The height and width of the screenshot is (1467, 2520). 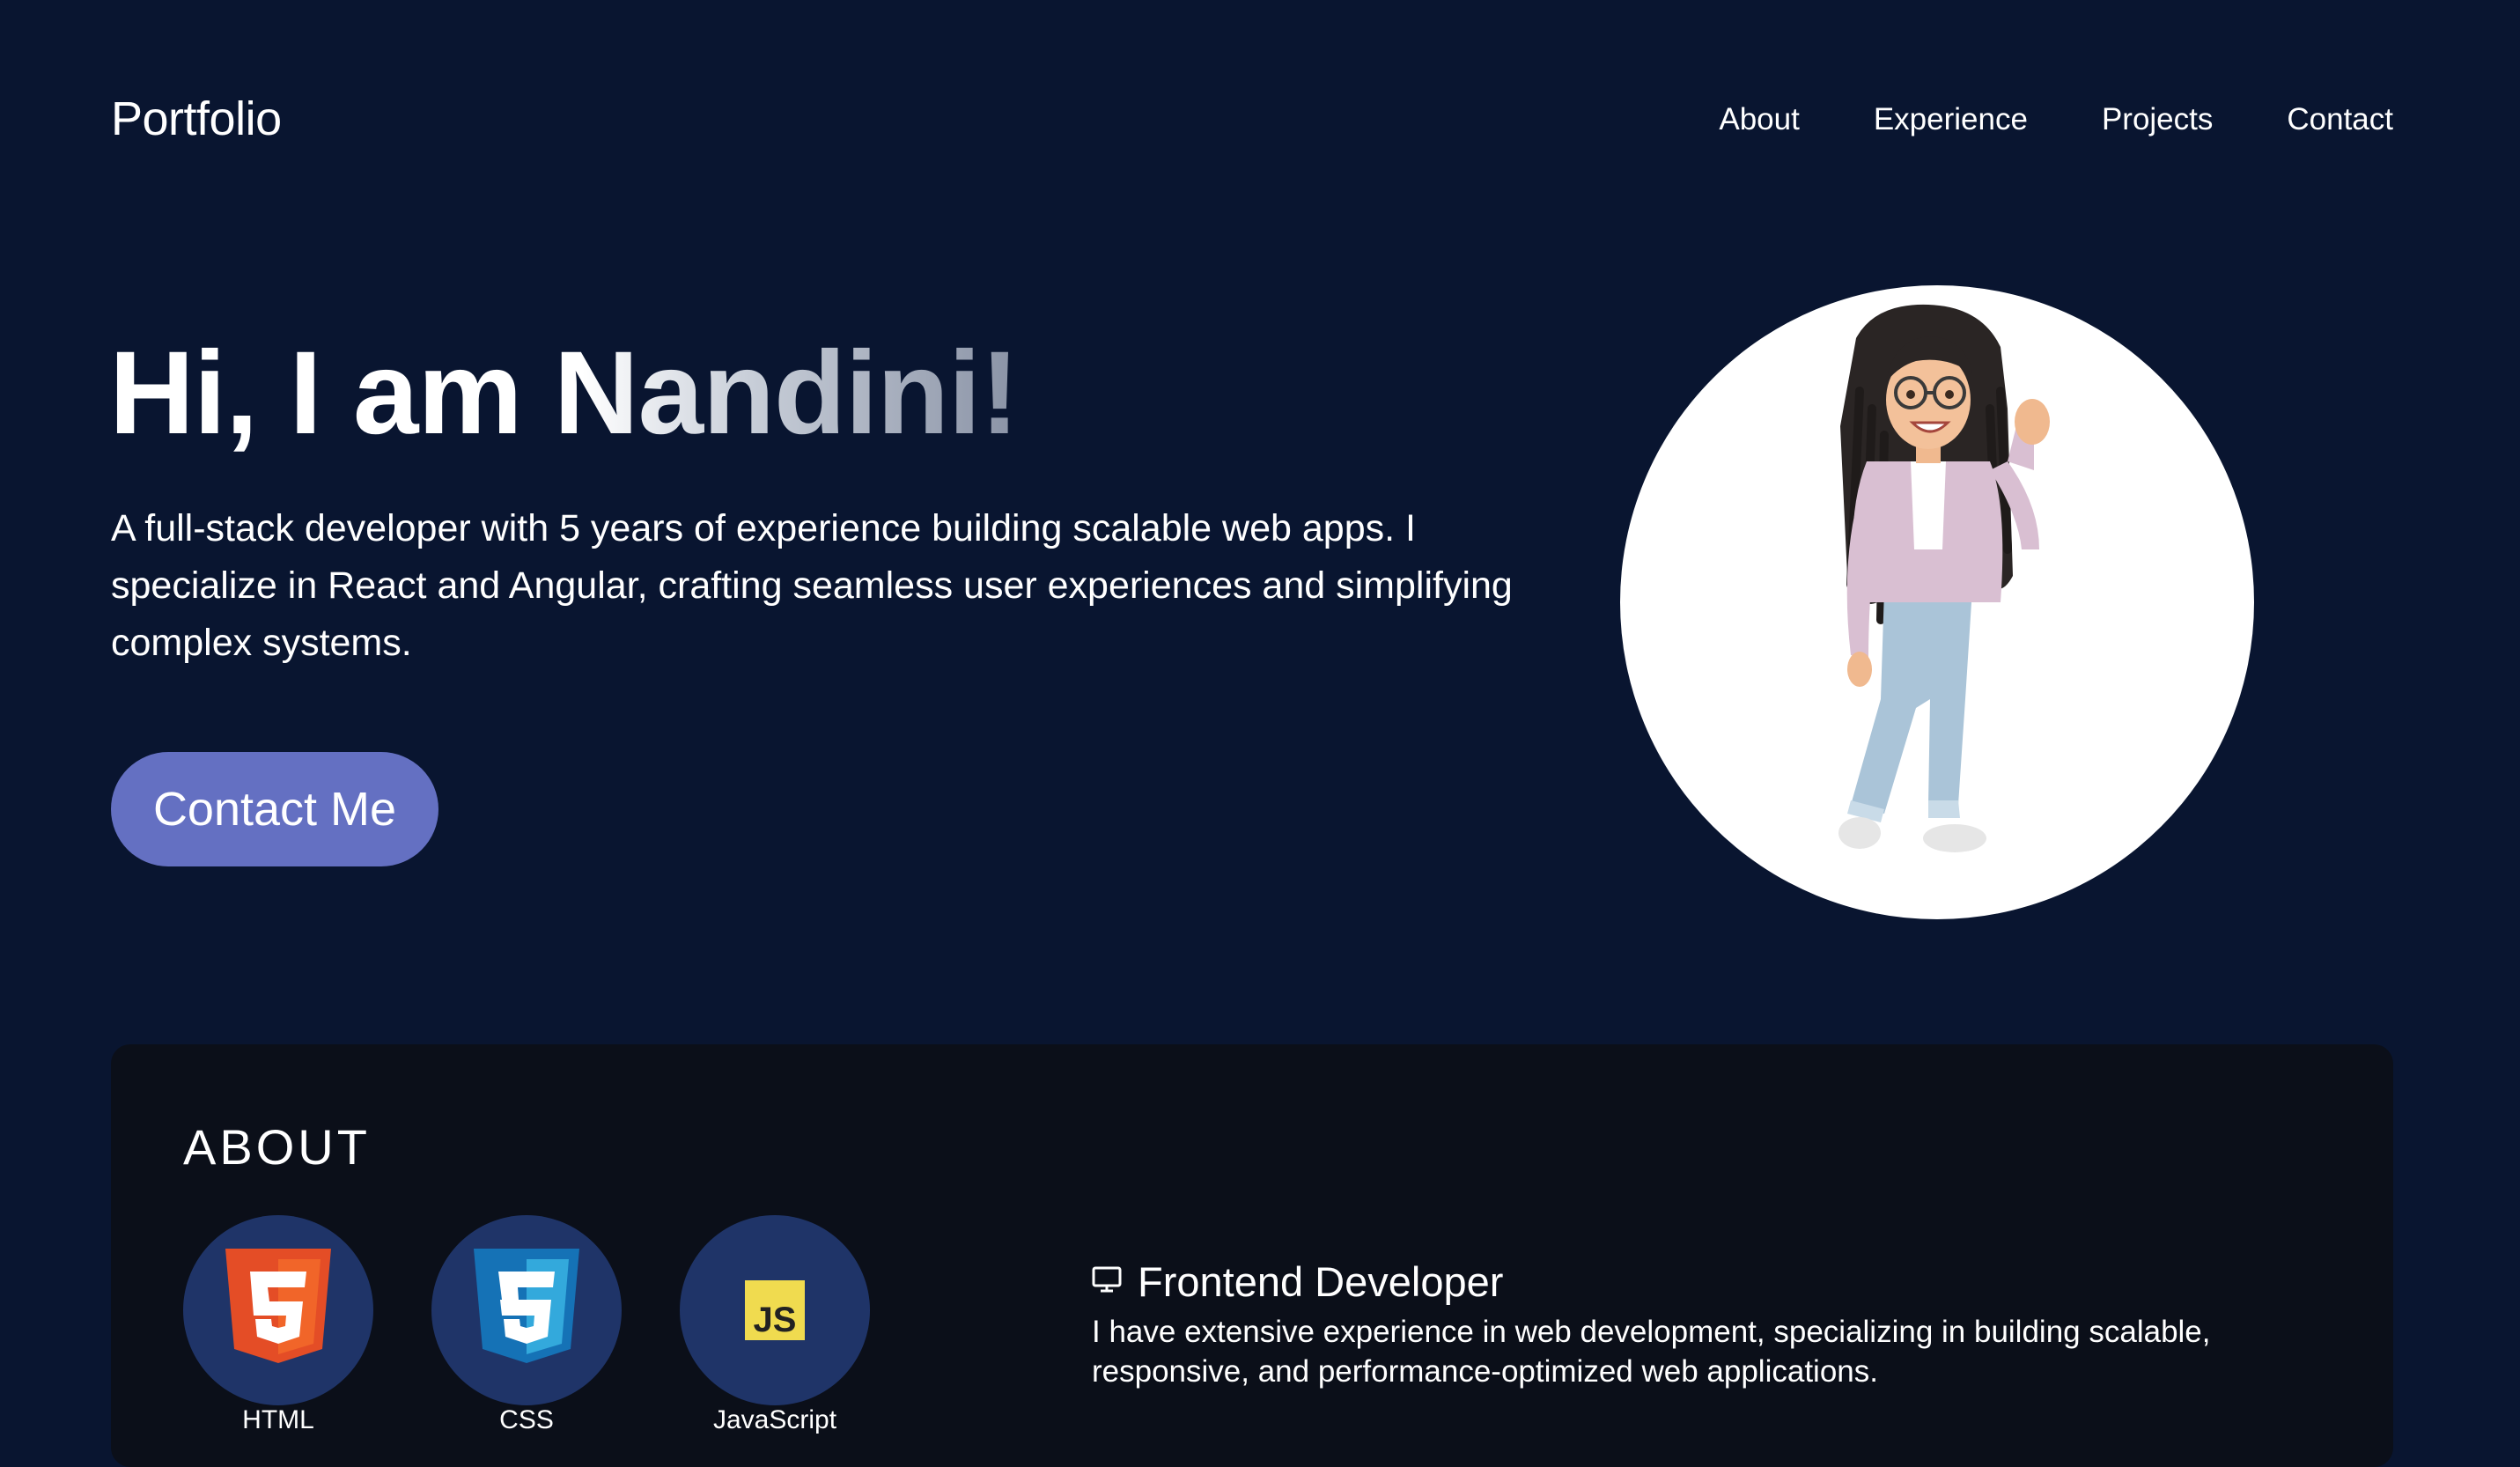 I want to click on skill-label-html: HTML, so click(x=278, y=1419).